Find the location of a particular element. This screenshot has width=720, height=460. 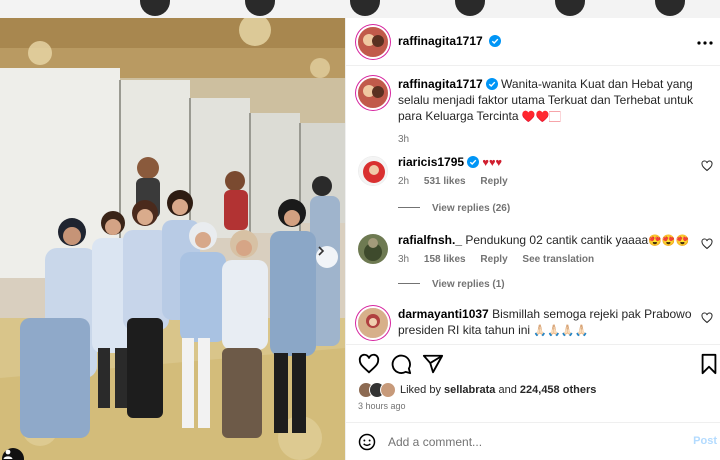

post-header: raffinagita1717 is located at coordinates (533, 42).